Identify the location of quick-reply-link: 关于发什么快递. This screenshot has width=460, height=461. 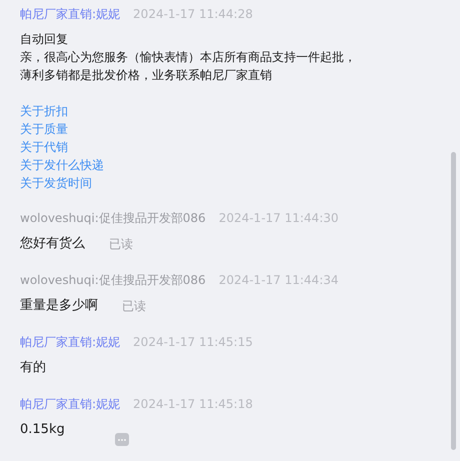
(62, 165).